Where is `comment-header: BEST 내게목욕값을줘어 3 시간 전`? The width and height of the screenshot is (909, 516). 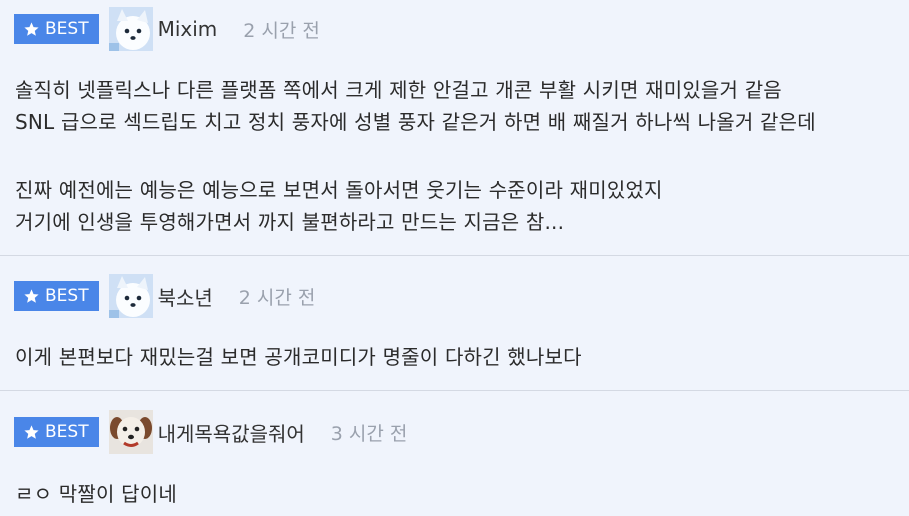
comment-header: BEST 내게목욕값을줘어 3 시간 전 is located at coordinates (210, 432).